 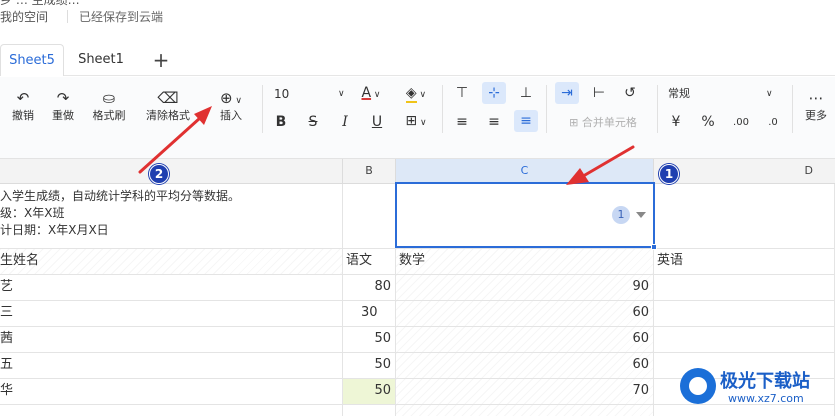 What do you see at coordinates (171, 391) in the screenshot?
I see `name-cell: 华` at bounding box center [171, 391].